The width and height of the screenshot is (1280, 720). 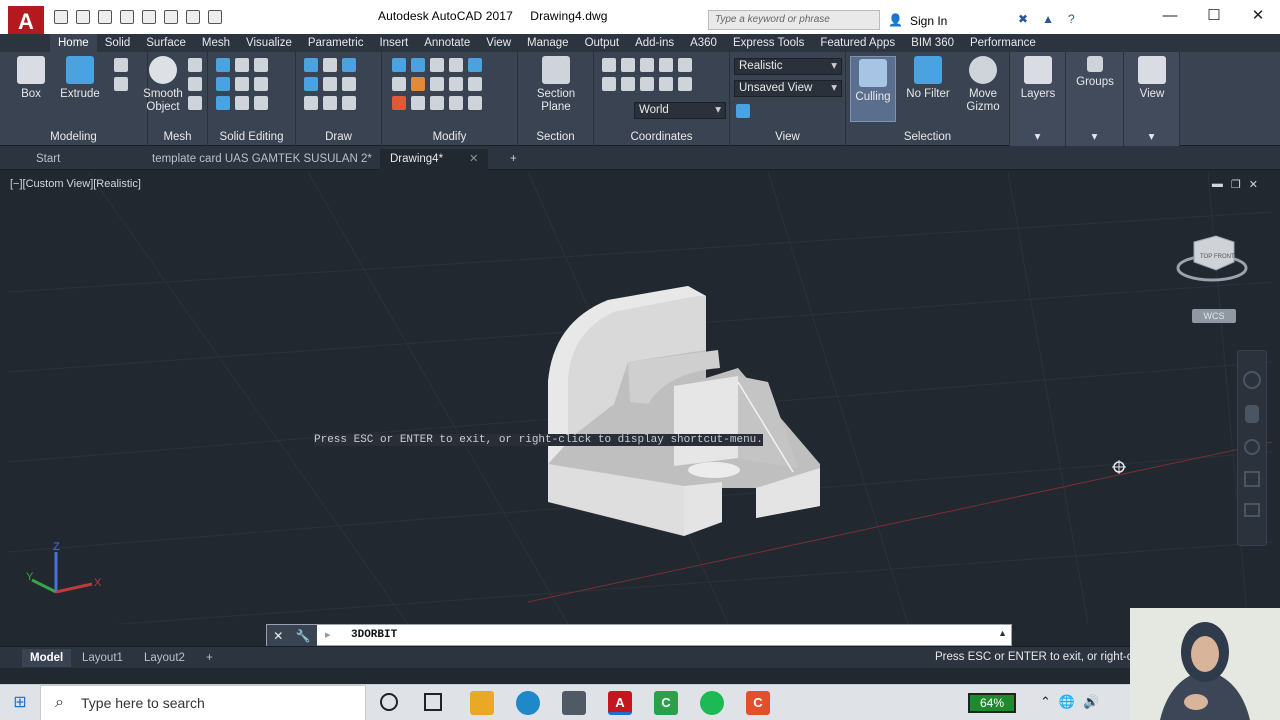 I want to click on 3d-array-icon, so click(x=475, y=103).